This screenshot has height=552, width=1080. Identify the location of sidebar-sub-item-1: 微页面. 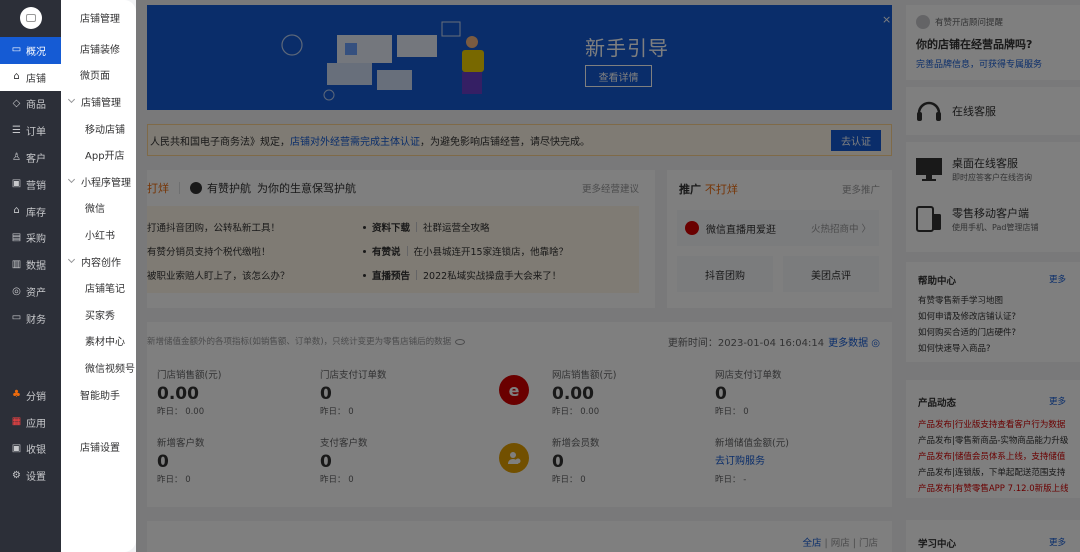
(98, 75).